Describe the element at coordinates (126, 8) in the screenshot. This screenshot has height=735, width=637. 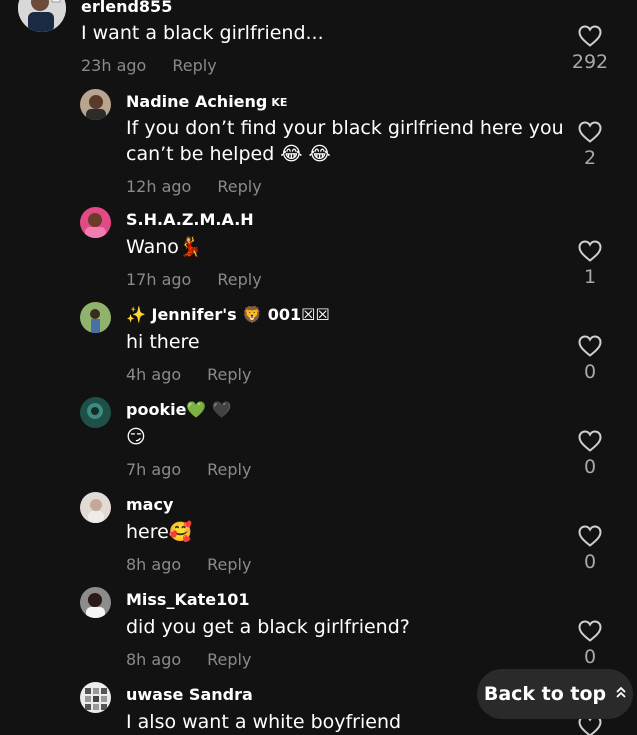
I see `comment-username: erlend855` at that location.